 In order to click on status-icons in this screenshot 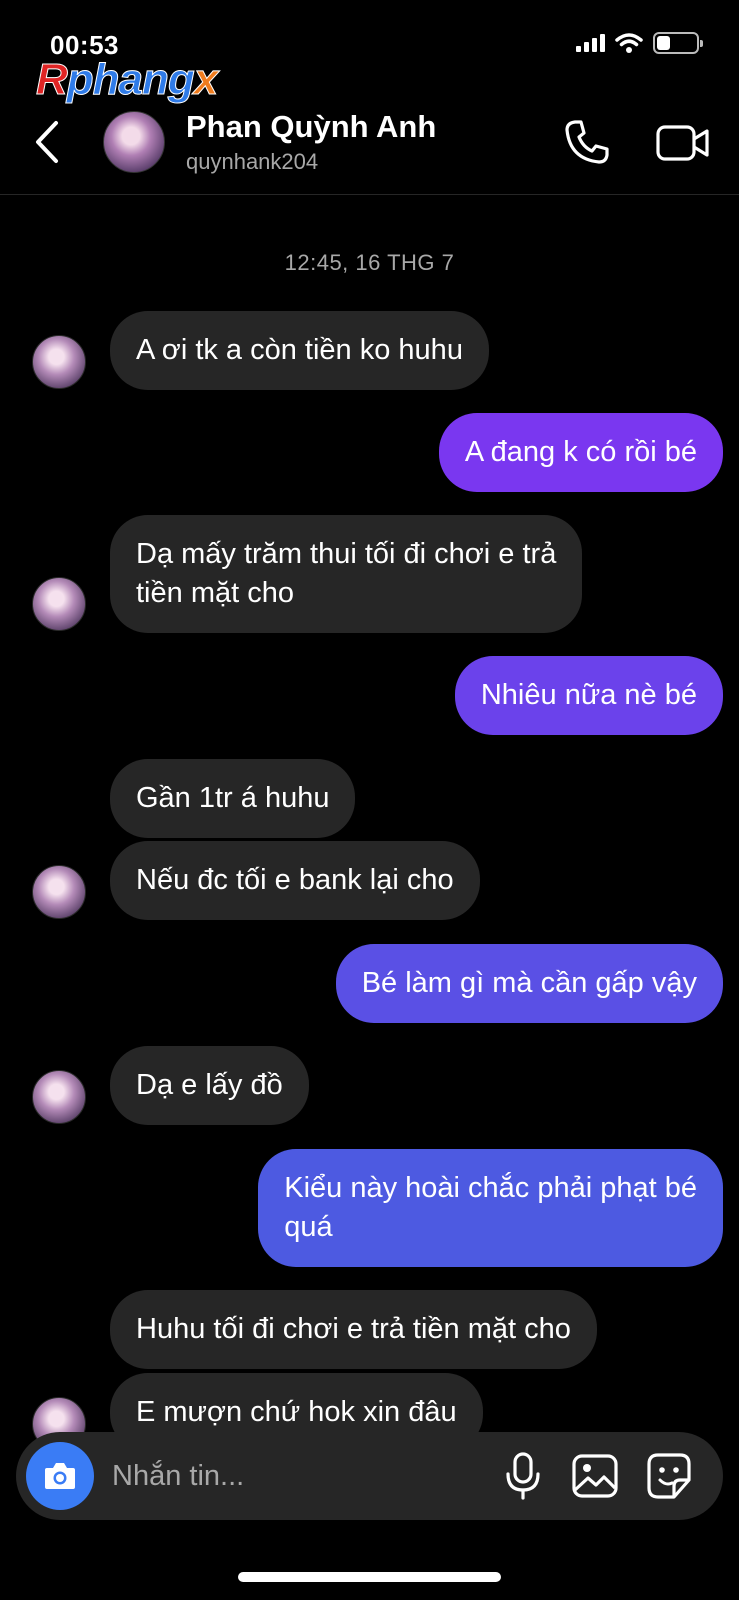, I will do `click(639, 43)`.